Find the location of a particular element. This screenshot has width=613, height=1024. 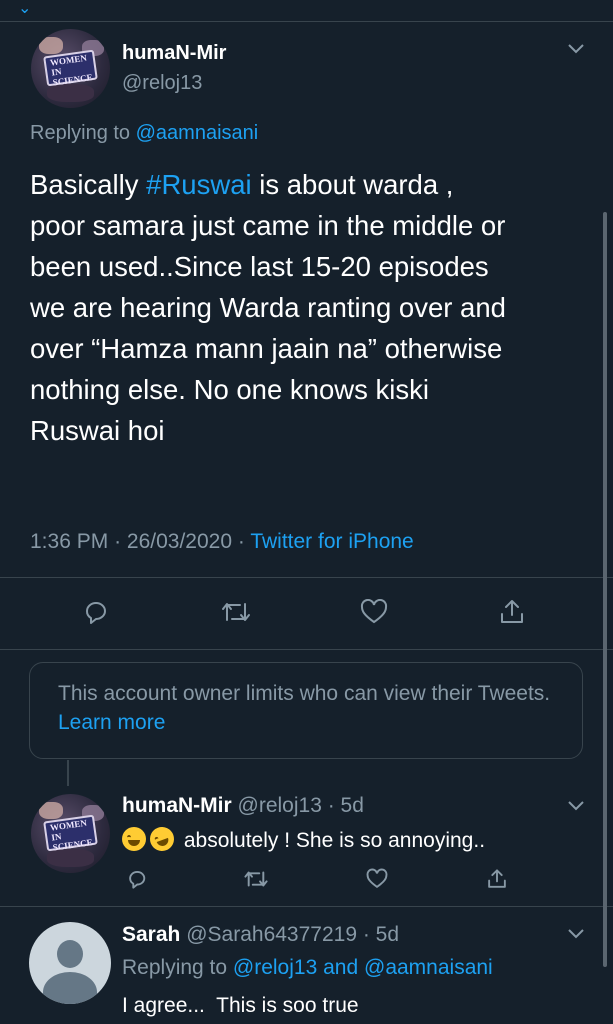

tweet-date: 26/03/2020 is located at coordinates (179, 541).